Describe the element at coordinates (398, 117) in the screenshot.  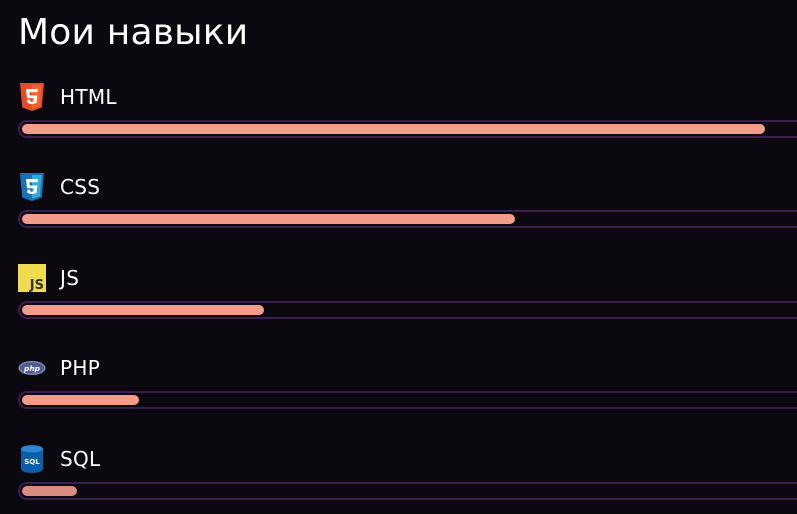
I see `skill-html: HTML` at that location.